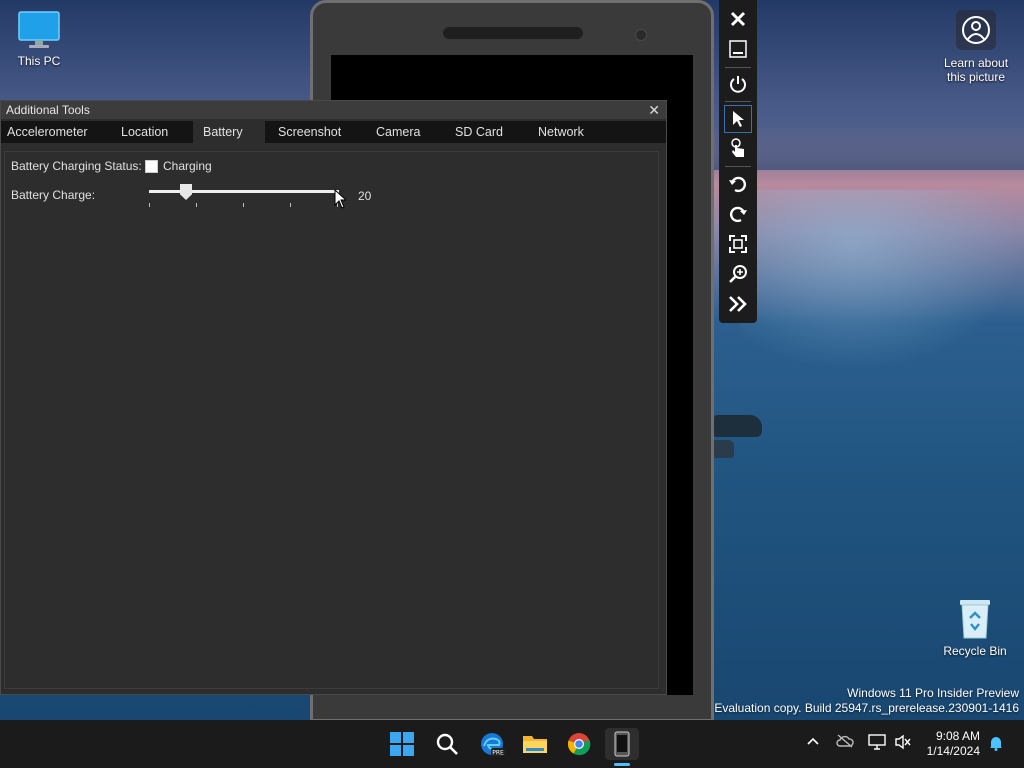  I want to click on clock-date: 1/14/2024, so click(953, 751).